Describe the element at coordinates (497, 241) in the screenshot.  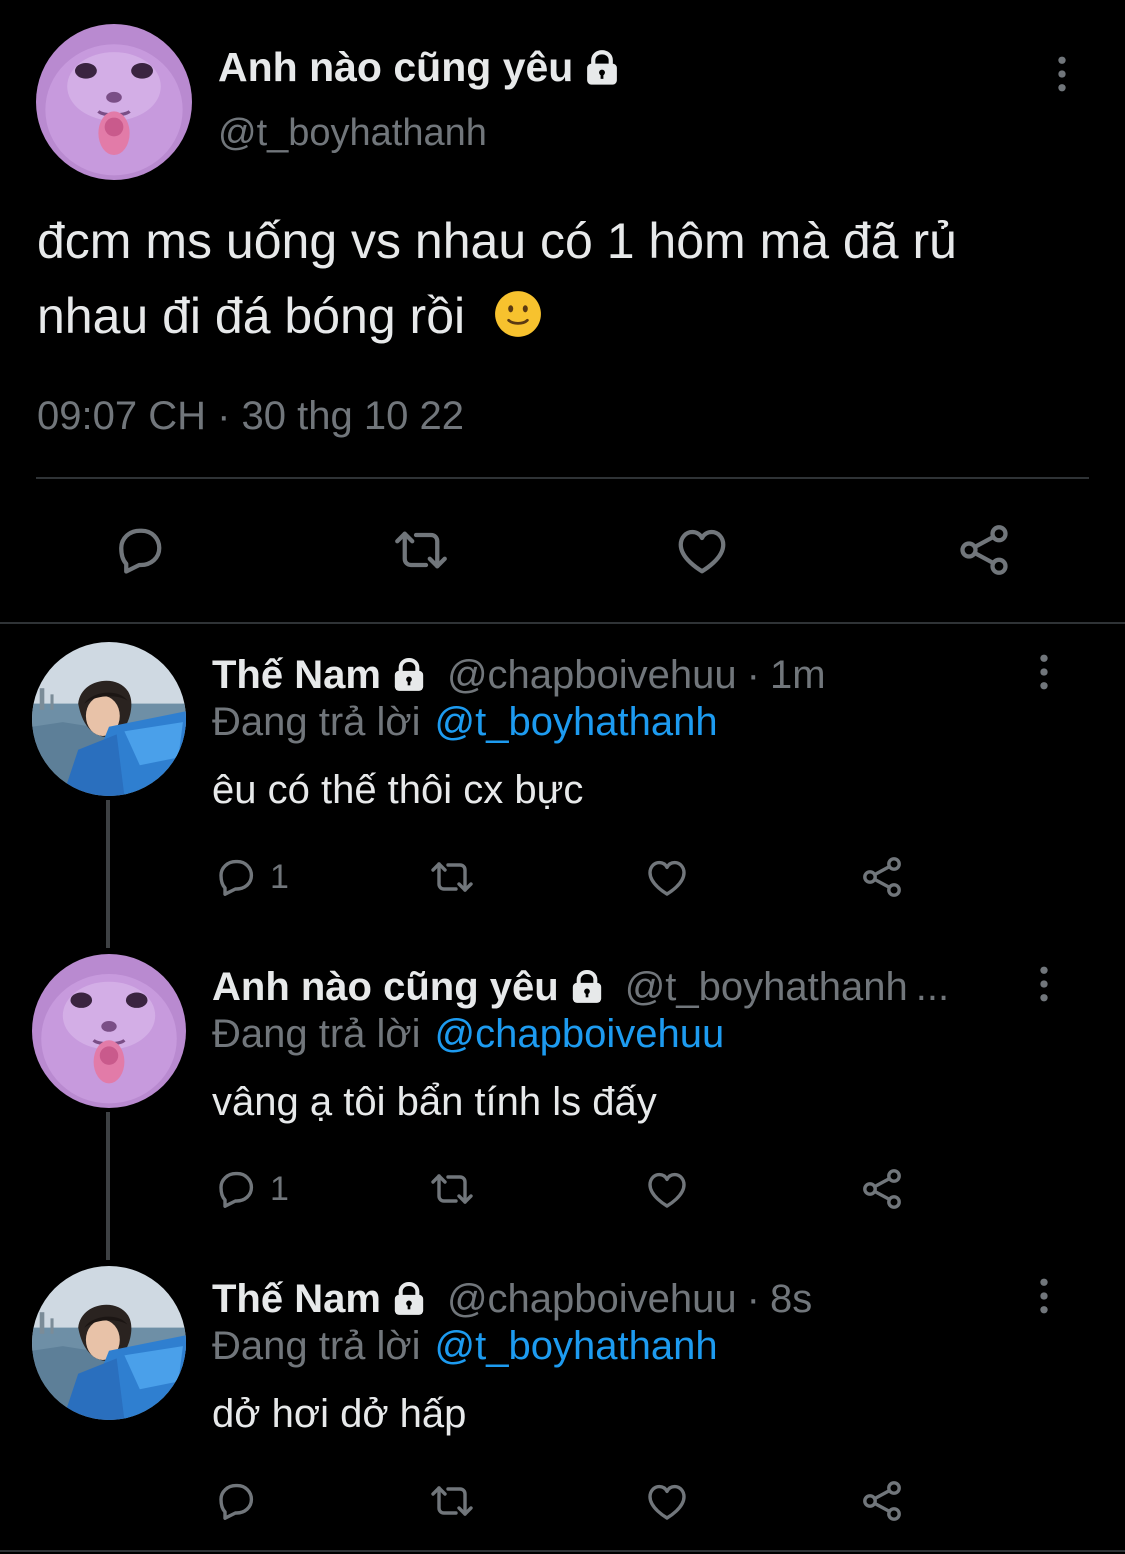
I see `tweet-text-line: đcm ms uống vs nhau có 1 hôm mà đã rủ` at that location.